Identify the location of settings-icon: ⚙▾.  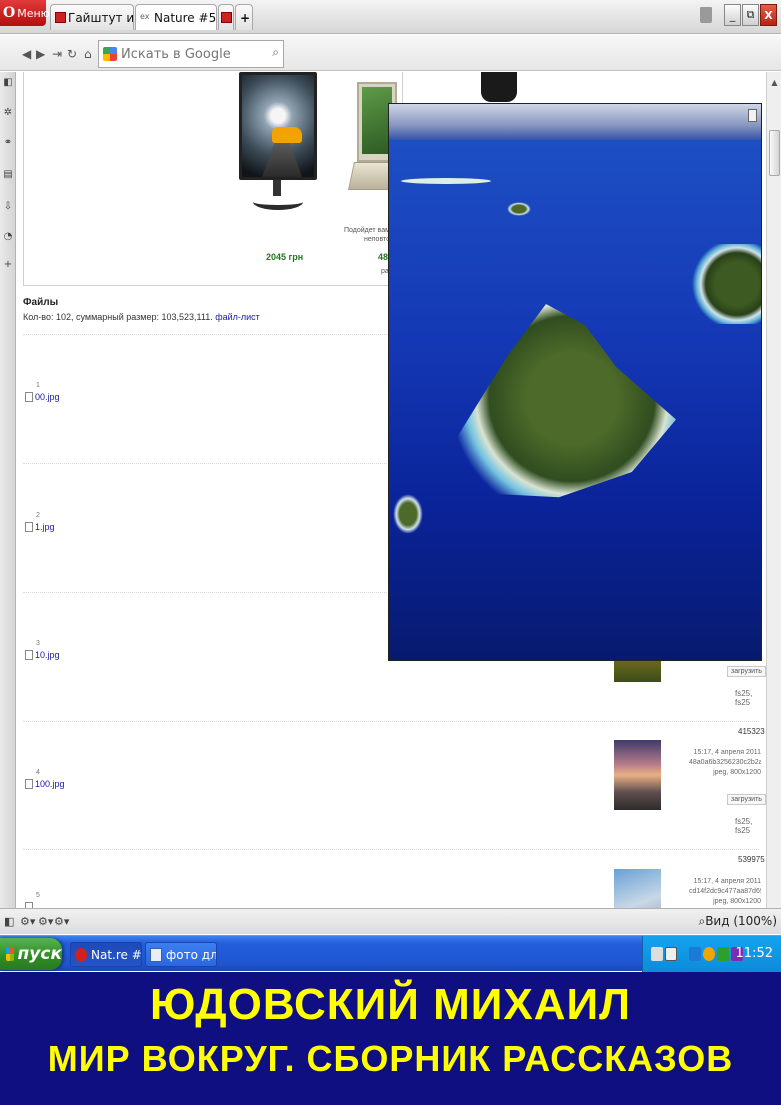
(61, 921).